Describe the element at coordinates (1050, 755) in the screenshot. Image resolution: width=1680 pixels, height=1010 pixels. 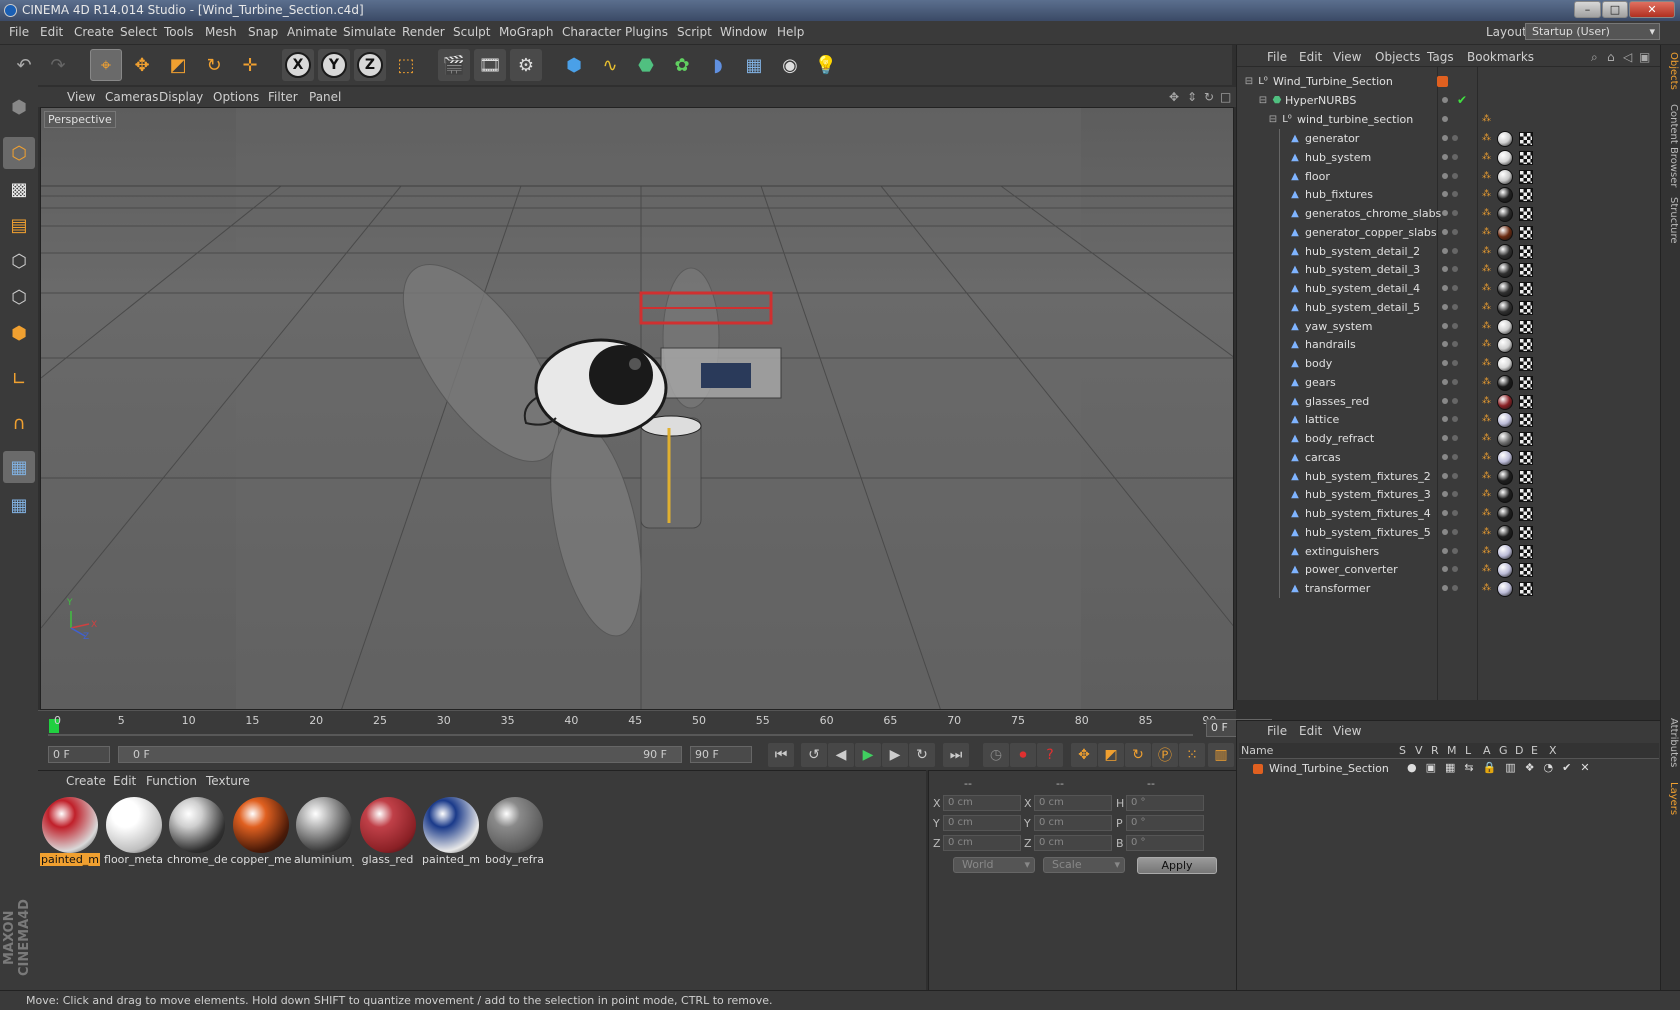
I see `keyframe-selection-icon: ?` at that location.